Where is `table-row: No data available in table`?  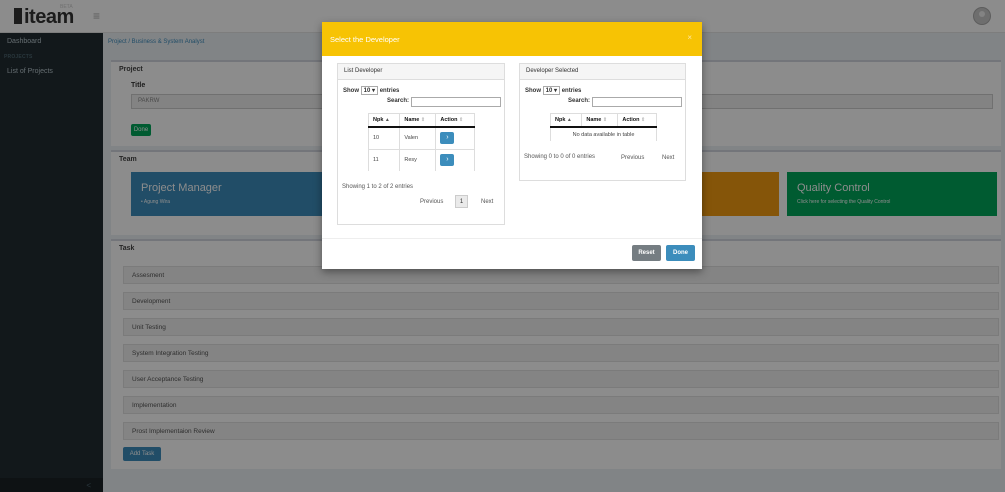 table-row: No data available in table is located at coordinates (603, 133).